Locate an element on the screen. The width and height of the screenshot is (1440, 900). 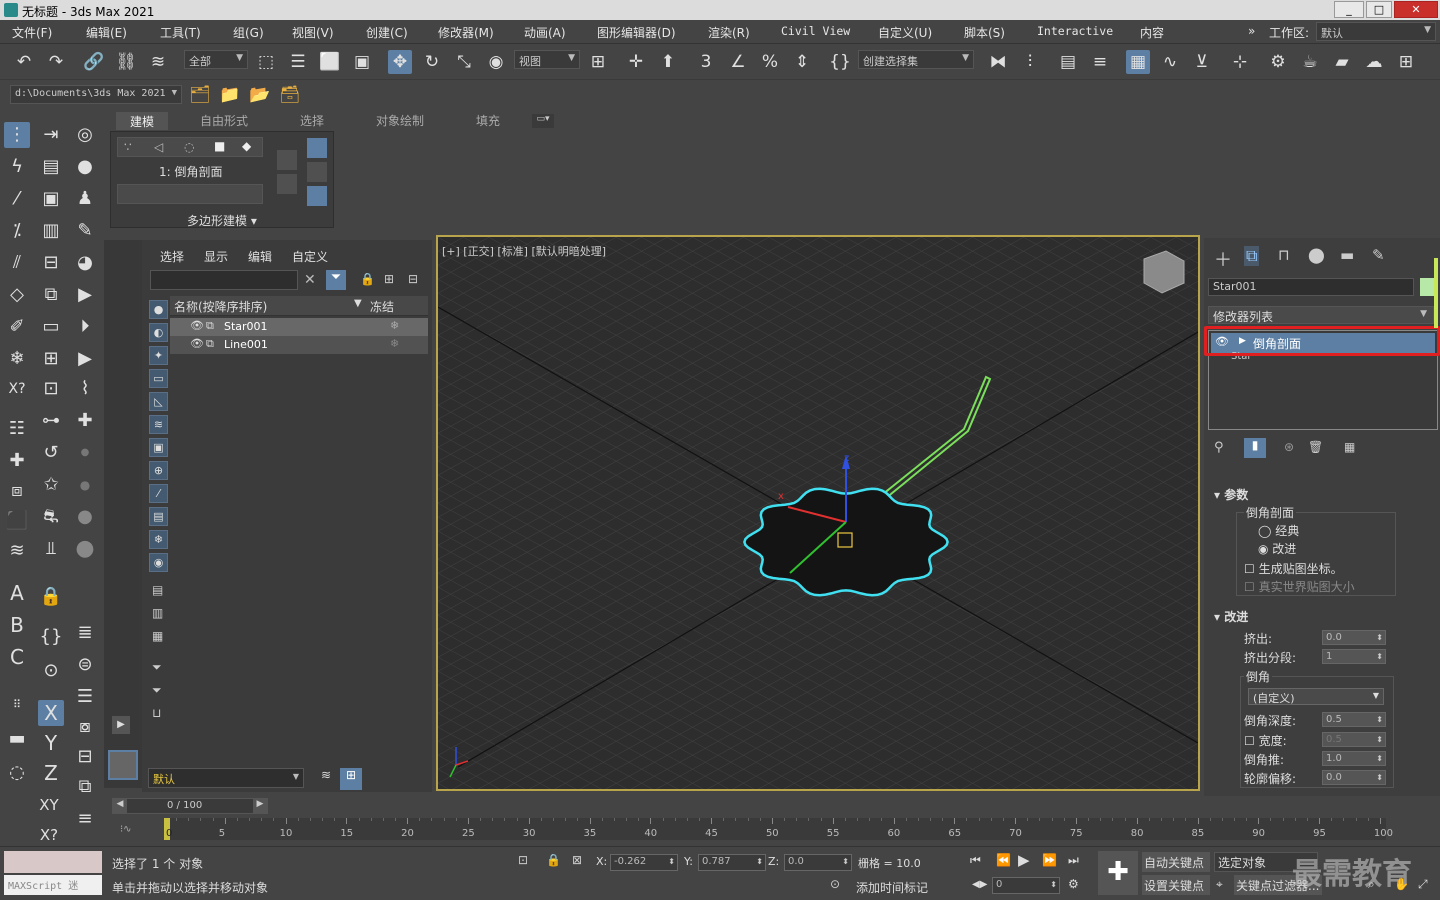
stack-layers-icon: ☰ is located at coordinates (85, 697).